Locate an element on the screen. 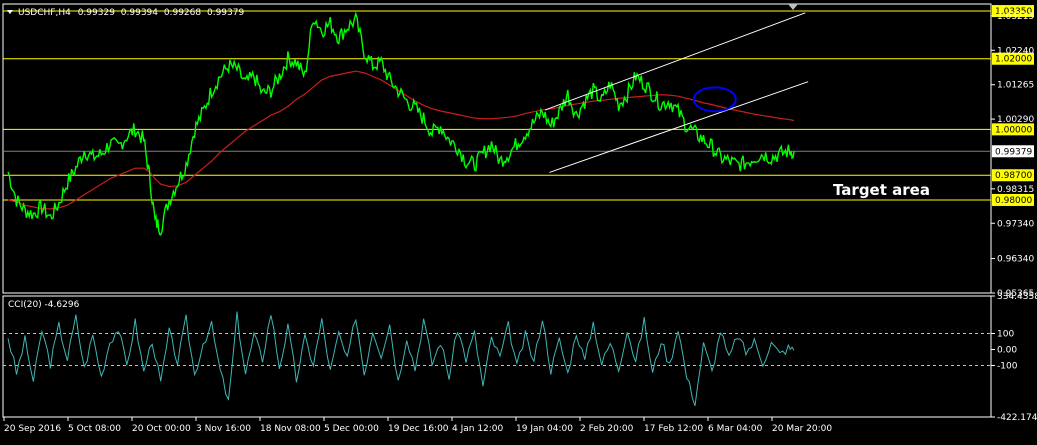 The height and width of the screenshot is (445, 1037). time-tick-label-0: 20 Sep 2016 is located at coordinates (32, 429).